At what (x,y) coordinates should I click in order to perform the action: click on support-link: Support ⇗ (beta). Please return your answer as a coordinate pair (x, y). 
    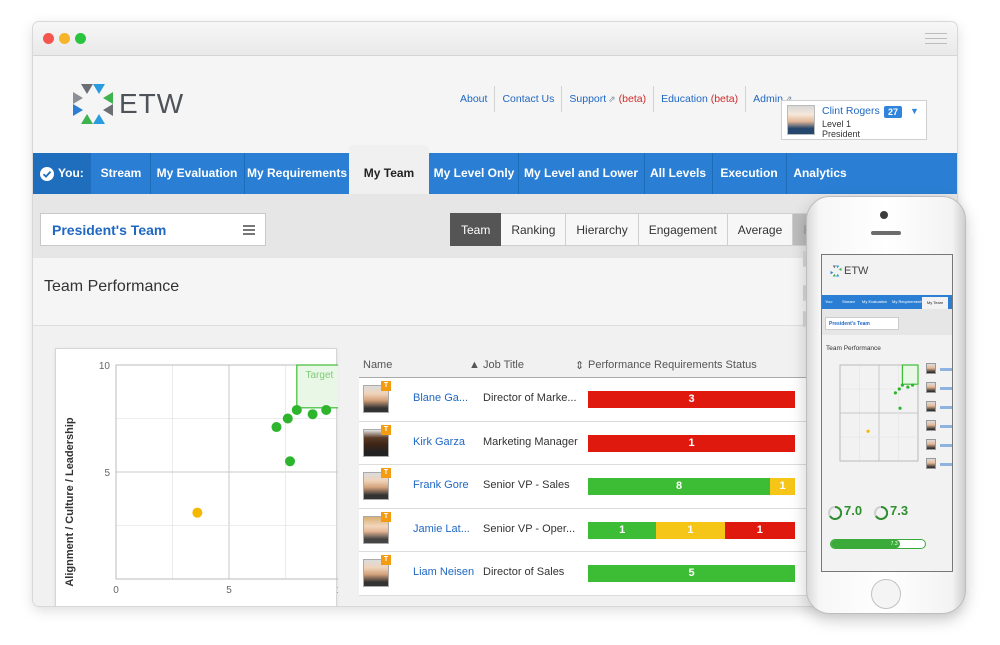
    Looking at the image, I should click on (607, 99).